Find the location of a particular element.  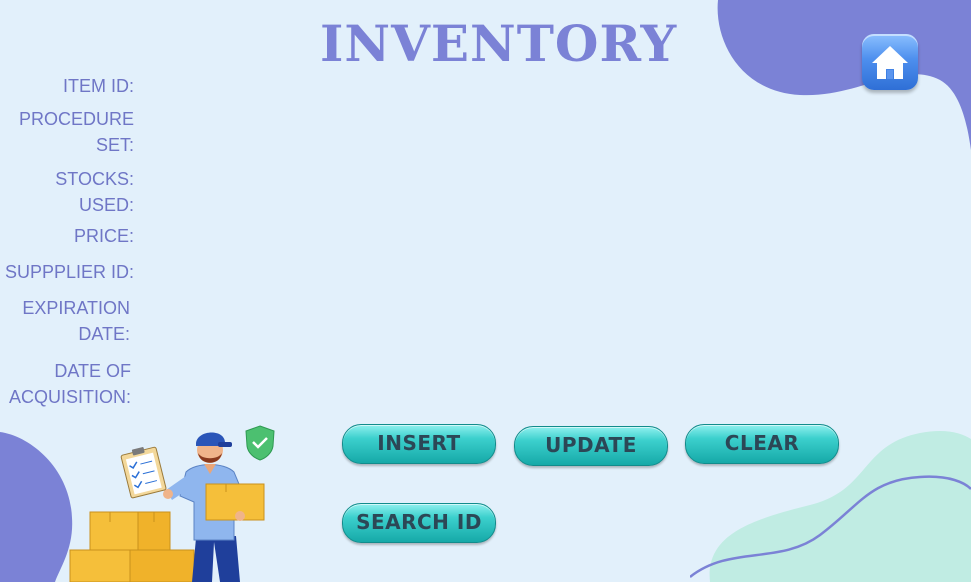

label-procedure-set: PROCEDURE SET: is located at coordinates (76, 132).